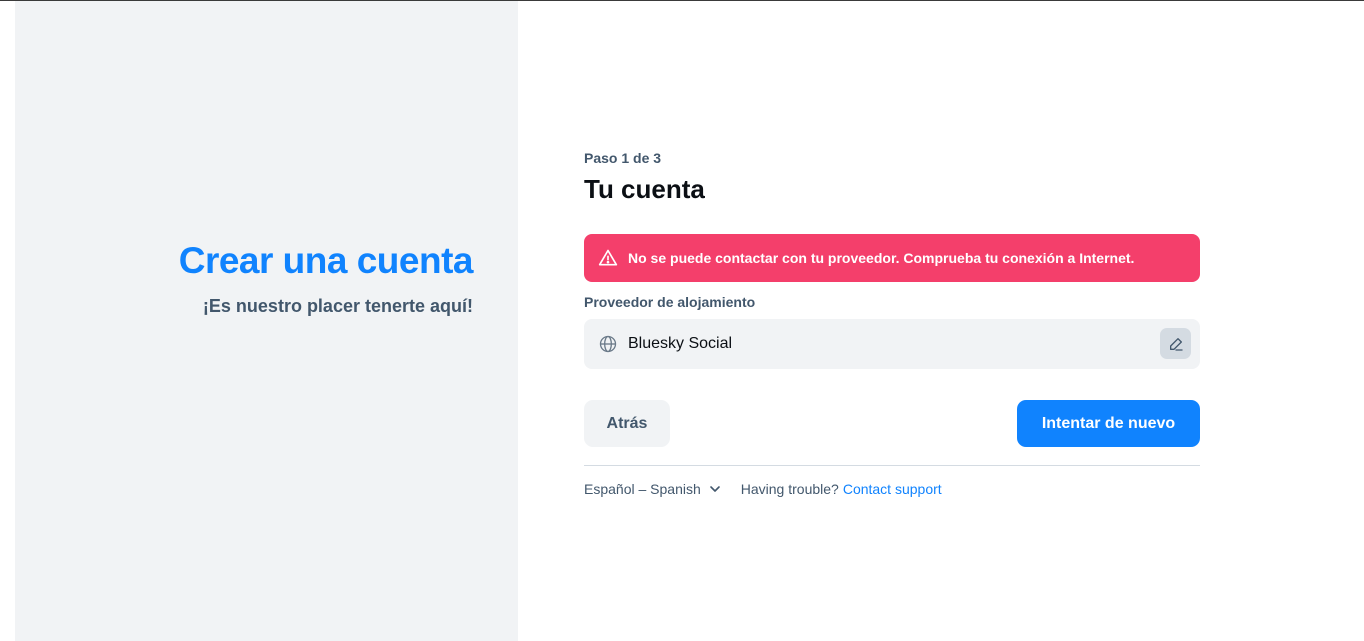 The image size is (1364, 641). I want to click on back-button: Atrás, so click(627, 423).